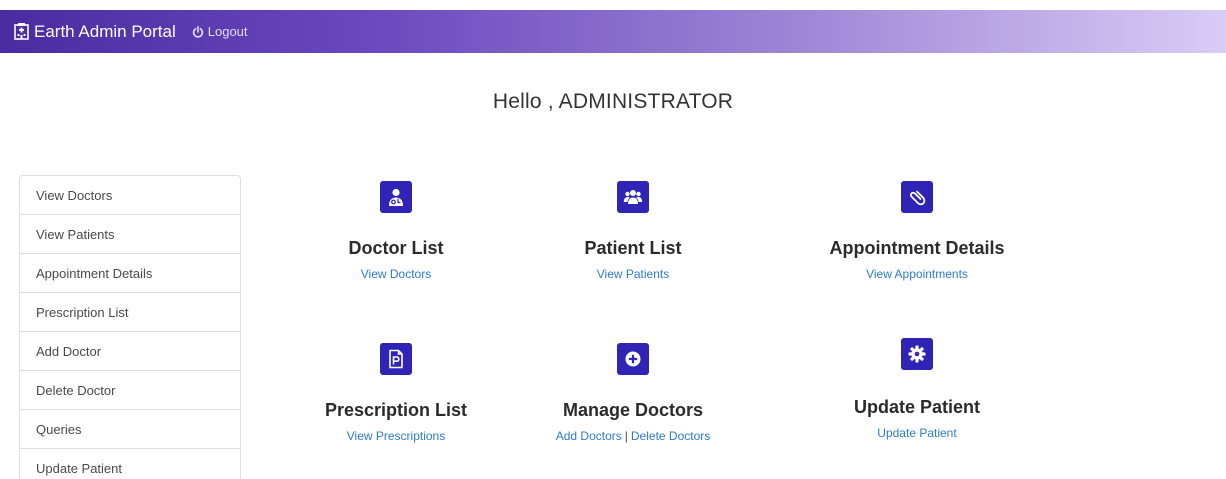 This screenshot has width=1226, height=479. Describe the element at coordinates (633, 410) in the screenshot. I see `manage-doctors-title: Manage Doctors` at that location.